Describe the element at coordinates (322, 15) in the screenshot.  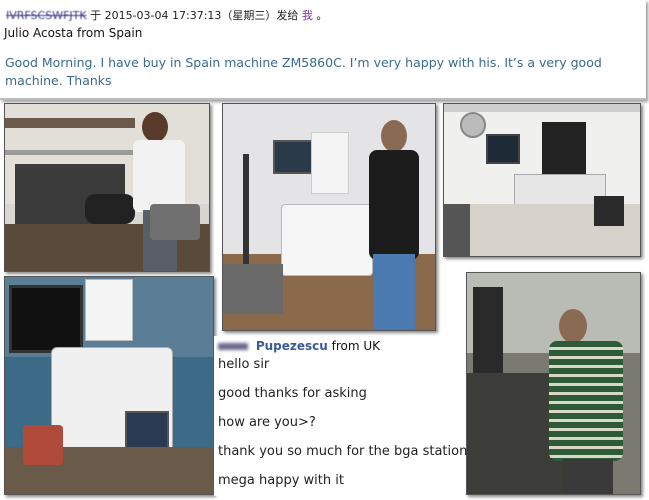
I see `header-end: 。` at that location.